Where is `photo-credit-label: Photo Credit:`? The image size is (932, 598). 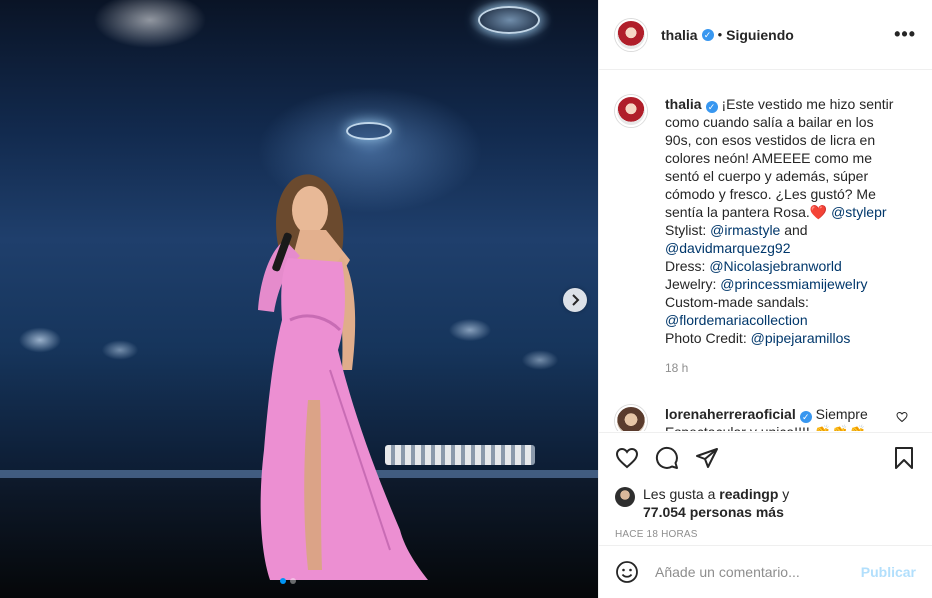 photo-credit-label: Photo Credit: is located at coordinates (706, 338).